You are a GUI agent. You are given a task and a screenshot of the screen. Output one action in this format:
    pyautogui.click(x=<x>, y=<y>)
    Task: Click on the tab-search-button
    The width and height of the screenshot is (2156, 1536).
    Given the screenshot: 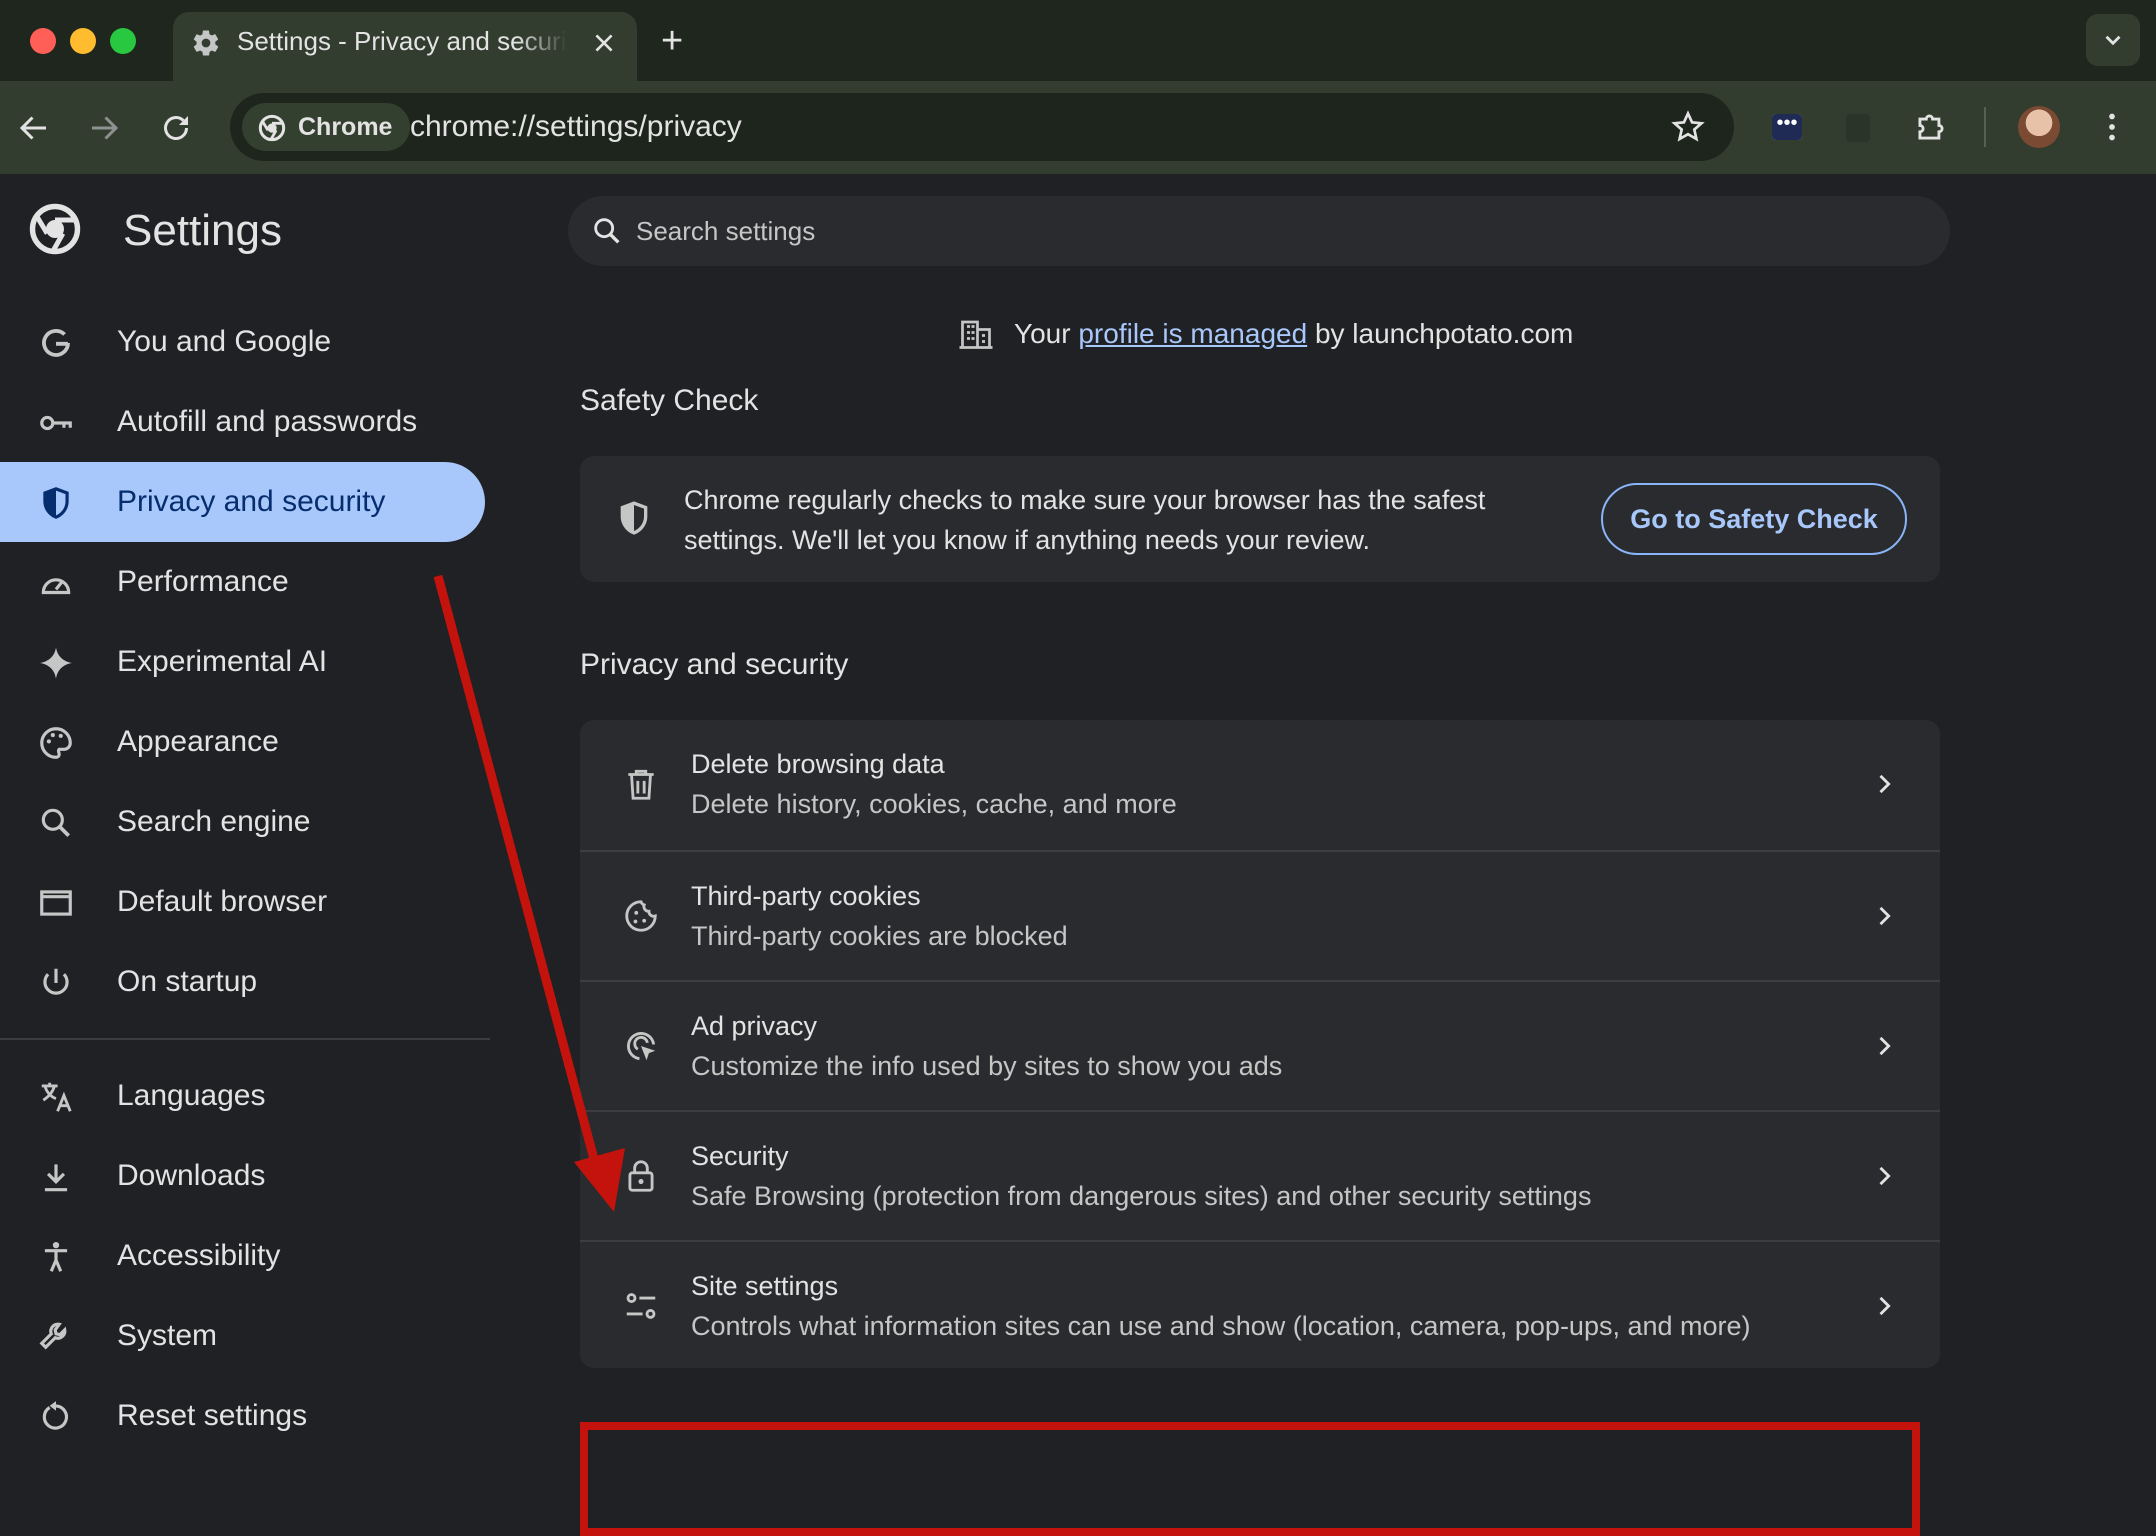 What is the action you would take?
    pyautogui.click(x=2113, y=40)
    